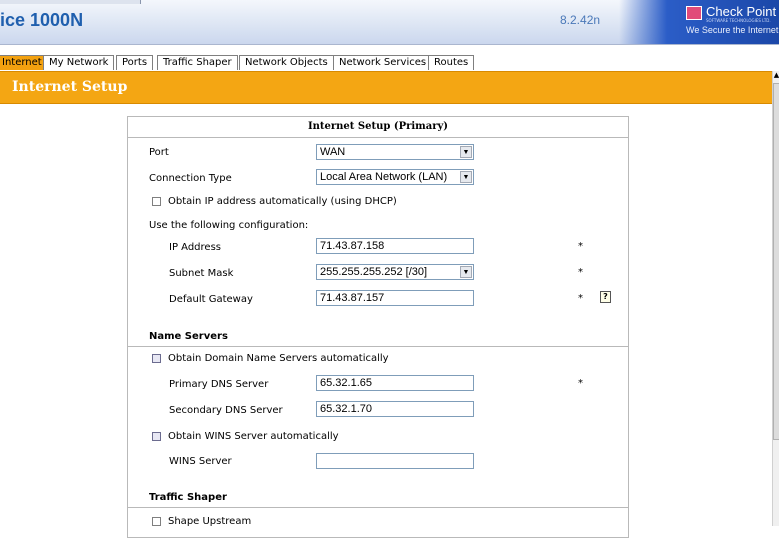 The height and width of the screenshot is (538, 779). I want to click on scroll-up-arrow-icon: ▲, so click(776, 75).